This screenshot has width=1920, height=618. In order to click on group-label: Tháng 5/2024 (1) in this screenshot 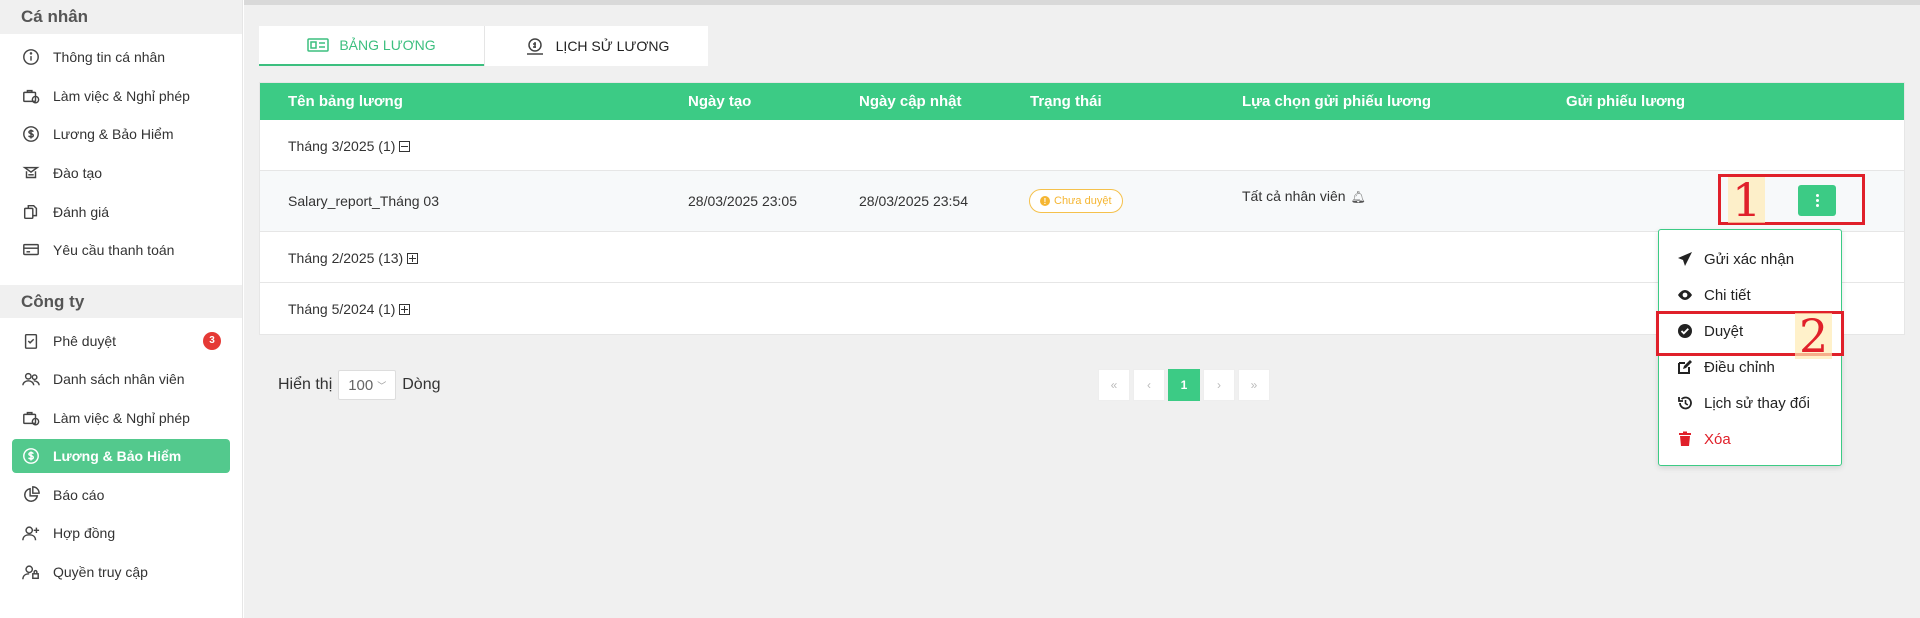, I will do `click(342, 309)`.